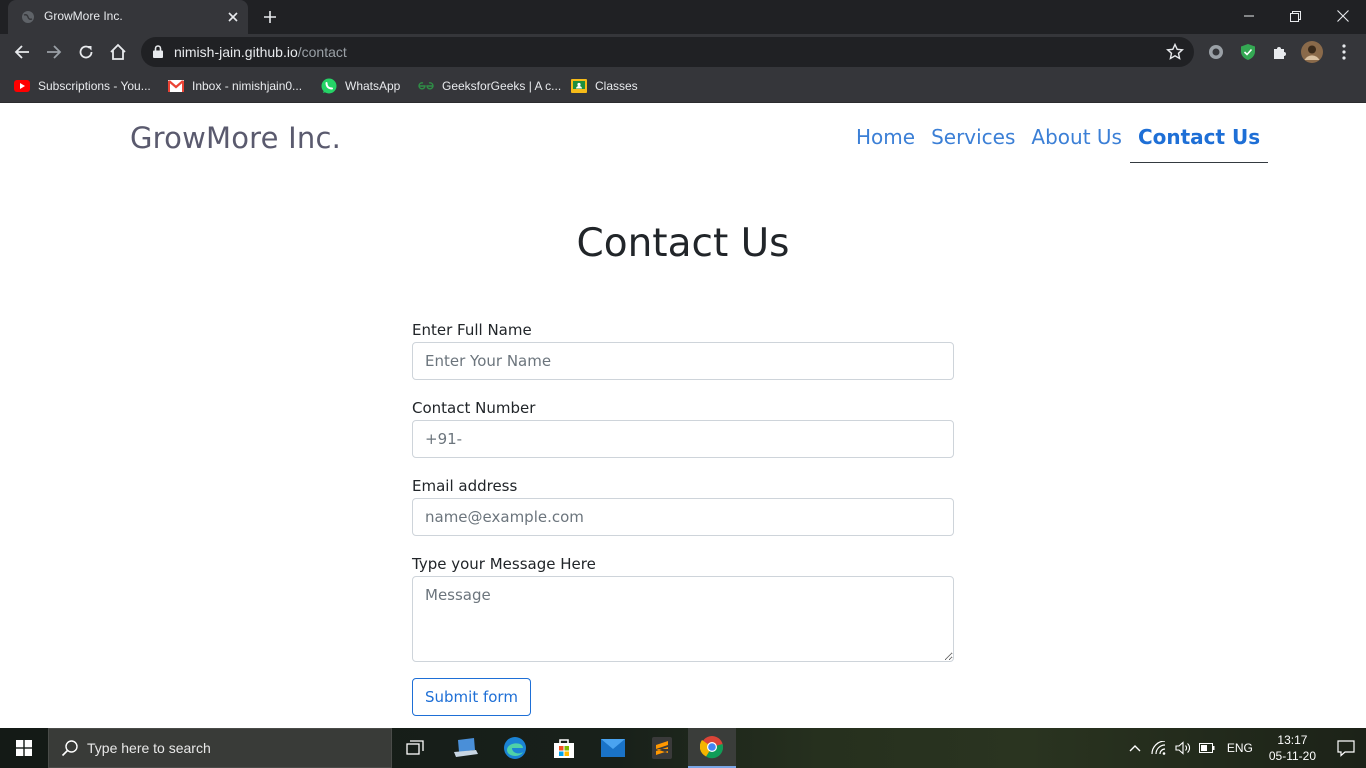 Image resolution: width=1366 pixels, height=768 pixels. Describe the element at coordinates (1292, 756) in the screenshot. I see `clock-date: 05-11-20` at that location.